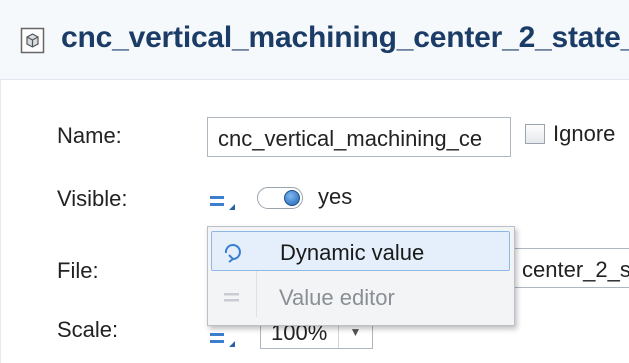 This screenshot has width=629, height=363. I want to click on value-mode-menu: Dynamic value Value editor, so click(361, 276).